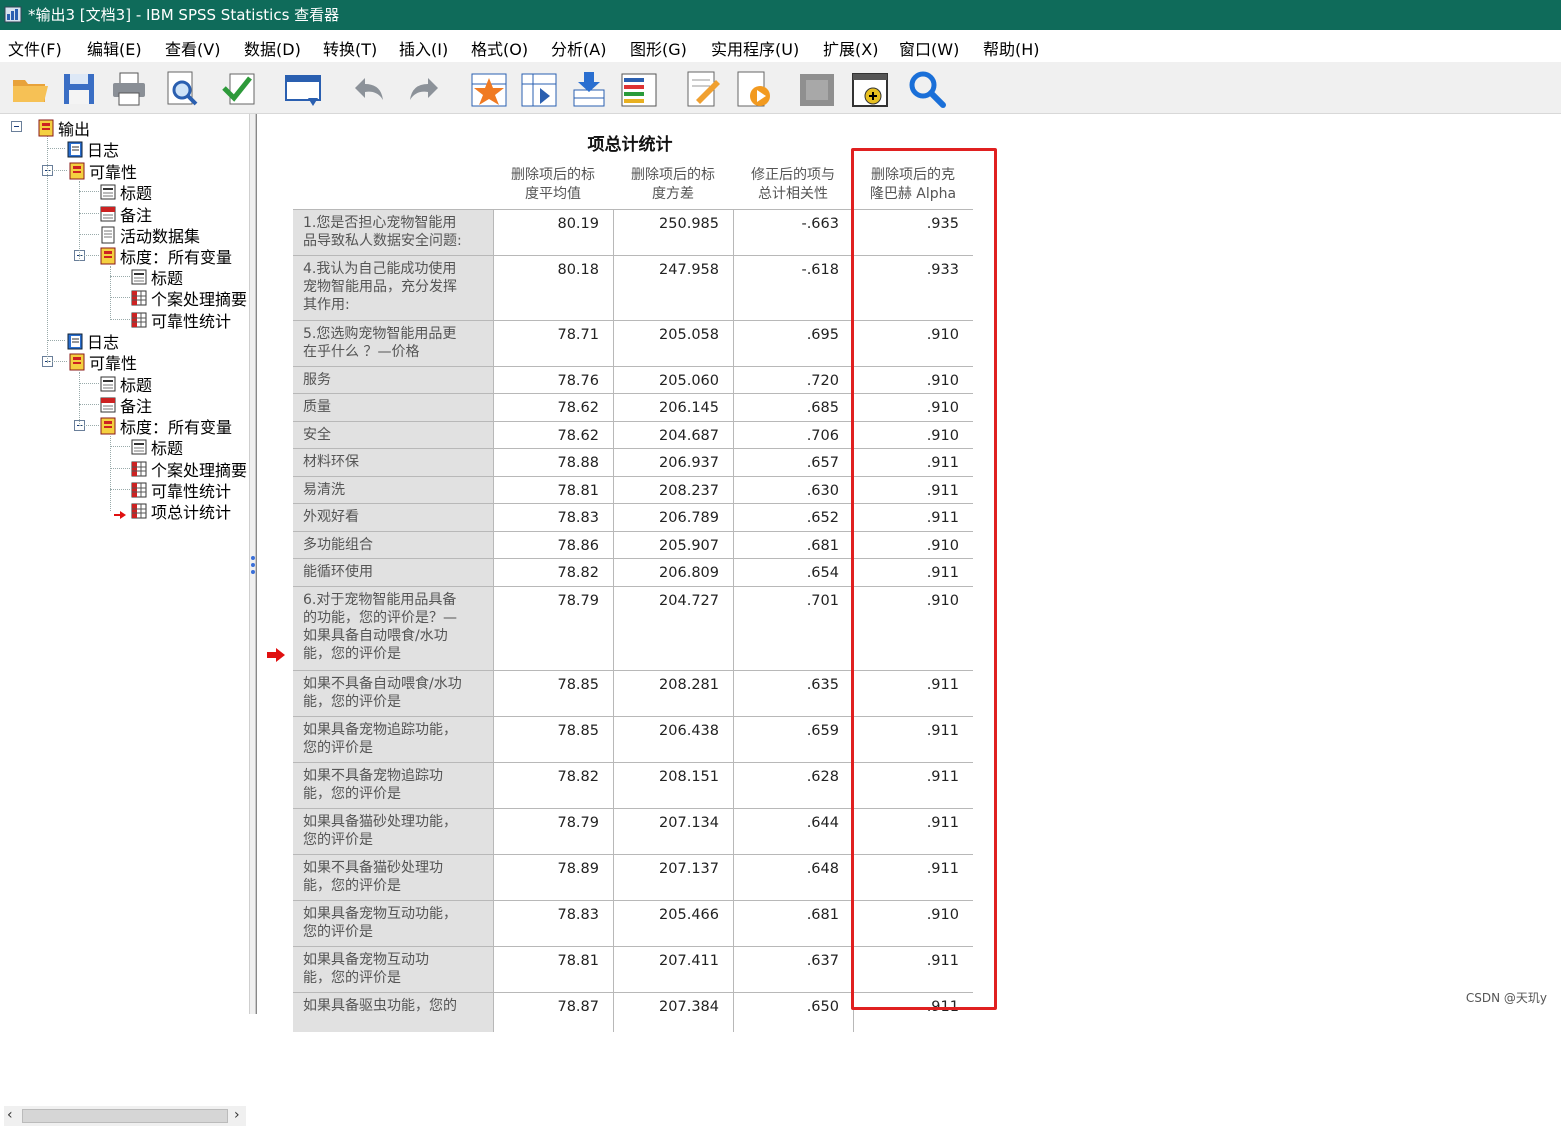  I want to click on table-cell: 207.384, so click(673, 1012).